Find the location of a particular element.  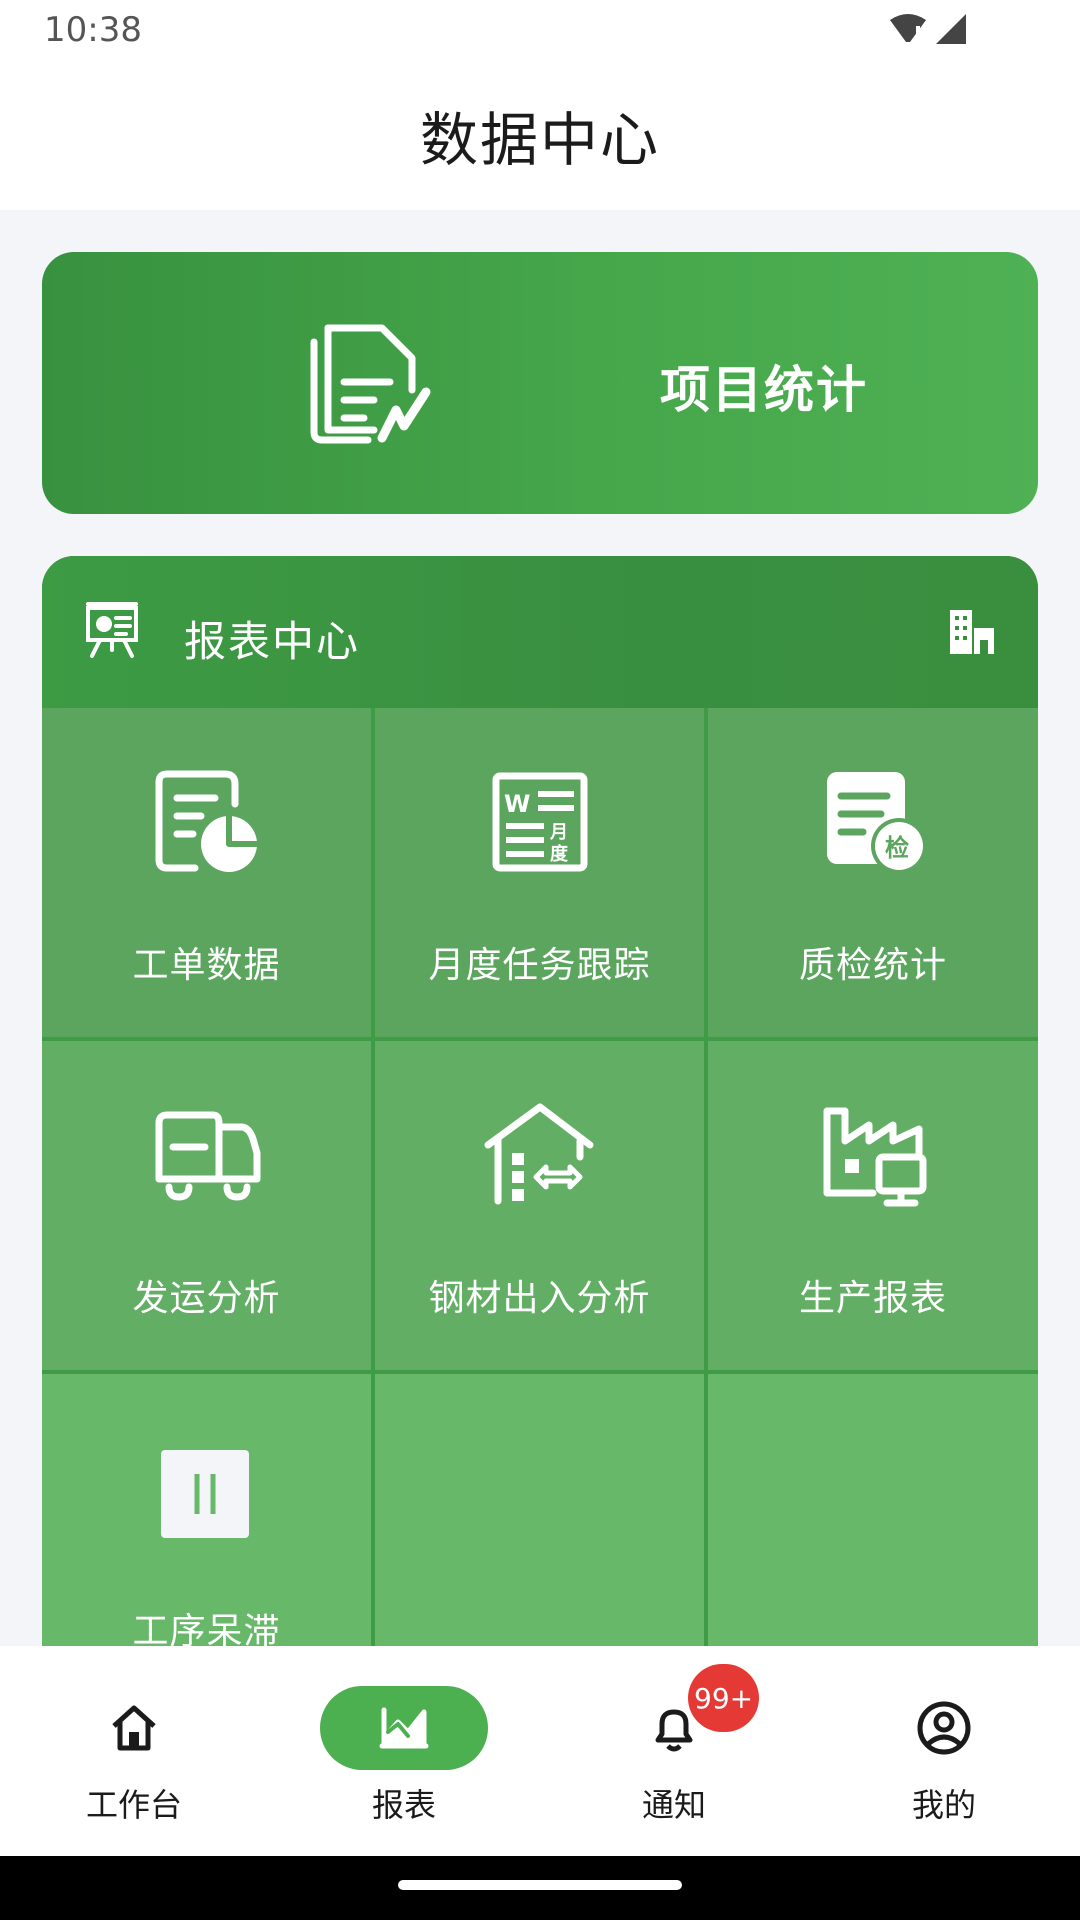

system-gesture-bar is located at coordinates (540, 1888).